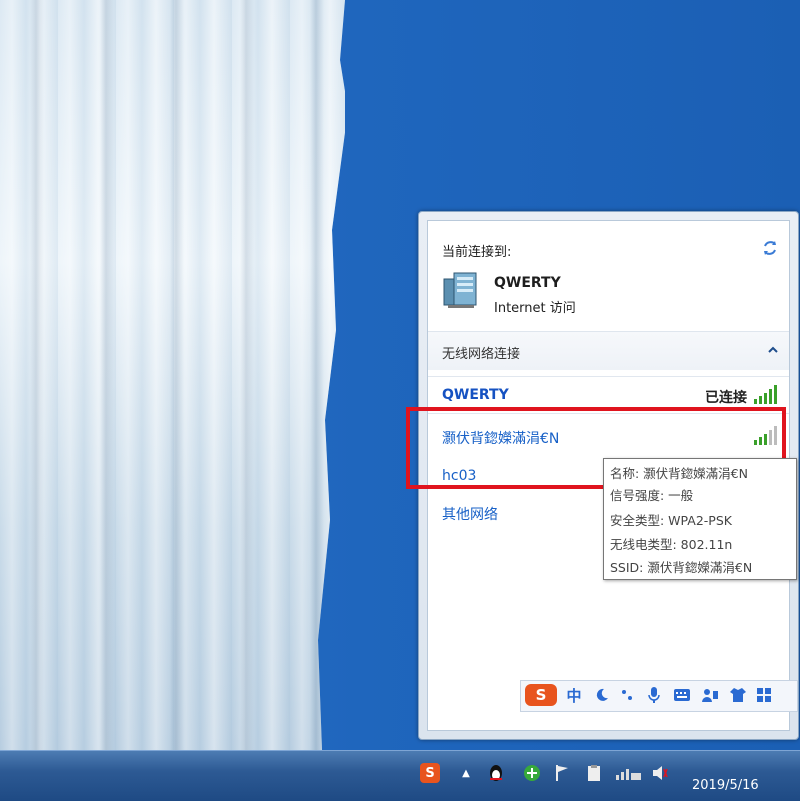  I want to click on moon-icon, so click(602, 695).